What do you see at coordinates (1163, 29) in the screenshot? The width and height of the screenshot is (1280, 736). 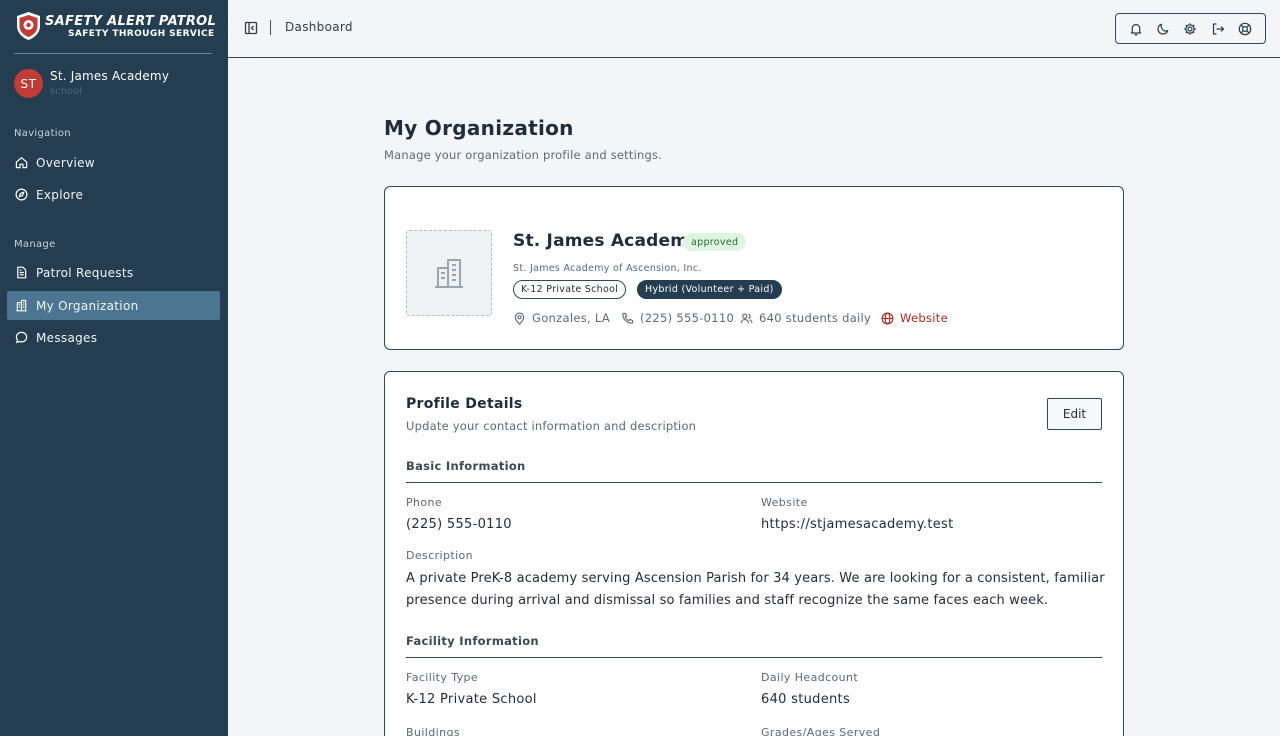 I see `moon-icon` at bounding box center [1163, 29].